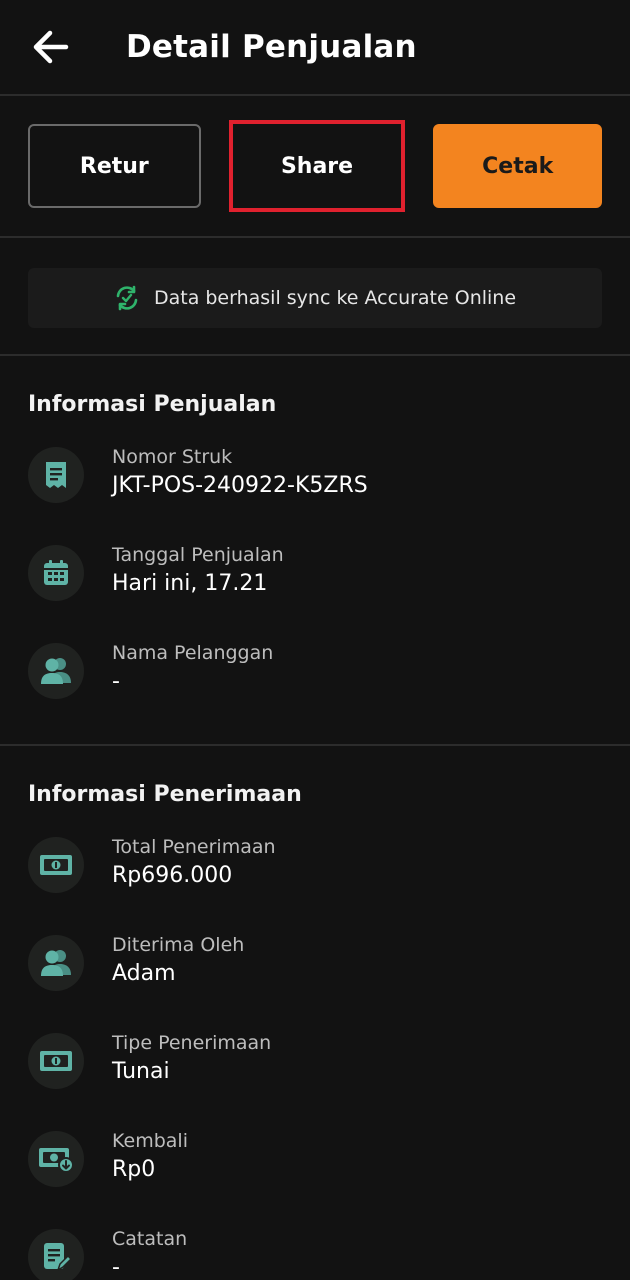  Describe the element at coordinates (152, 404) in the screenshot. I see `sales-info-title: Informasi Penjualan` at that location.